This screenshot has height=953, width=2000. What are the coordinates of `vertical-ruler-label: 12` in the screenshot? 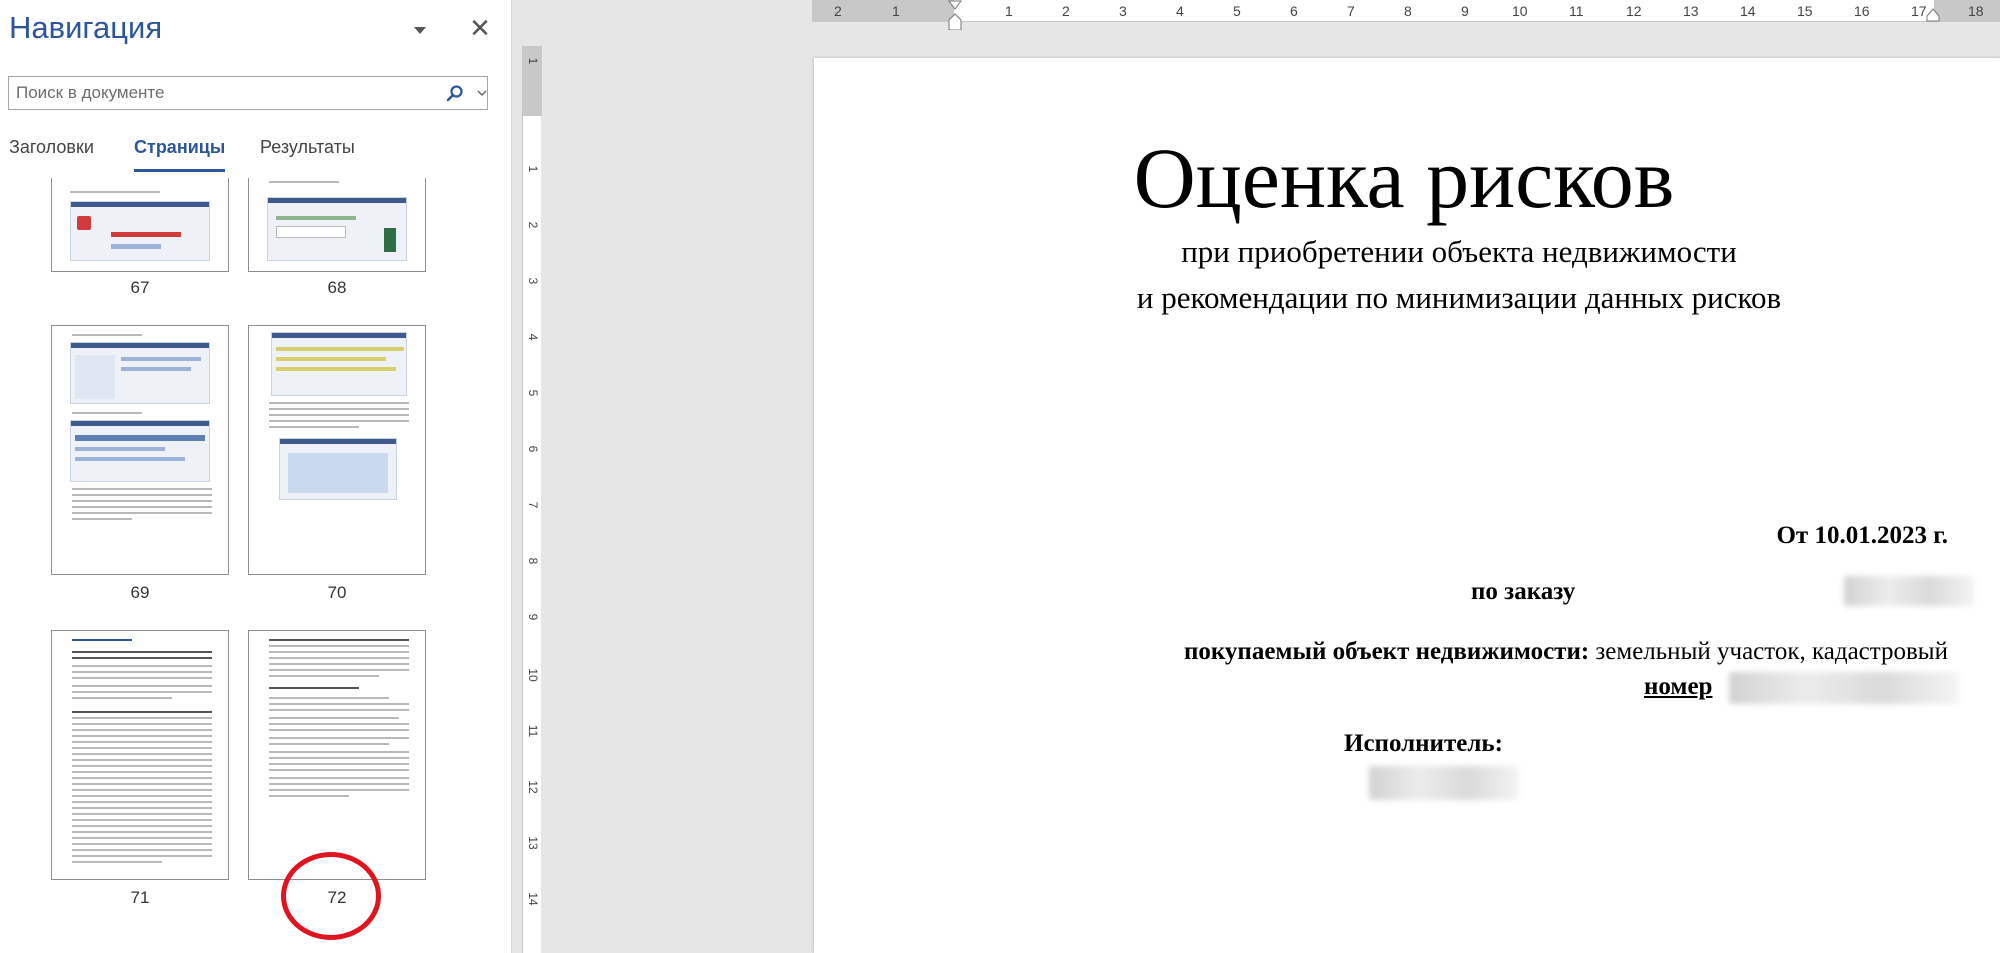 It's located at (533, 787).